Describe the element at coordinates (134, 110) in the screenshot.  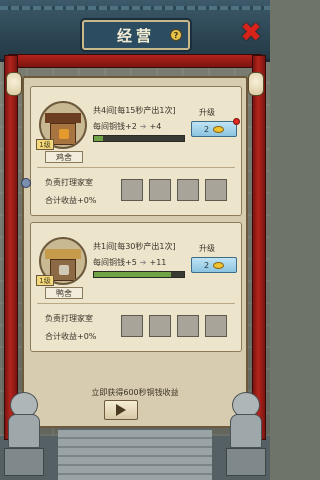
I see `room-count-text: 共4间[每15秒产出1次]` at that location.